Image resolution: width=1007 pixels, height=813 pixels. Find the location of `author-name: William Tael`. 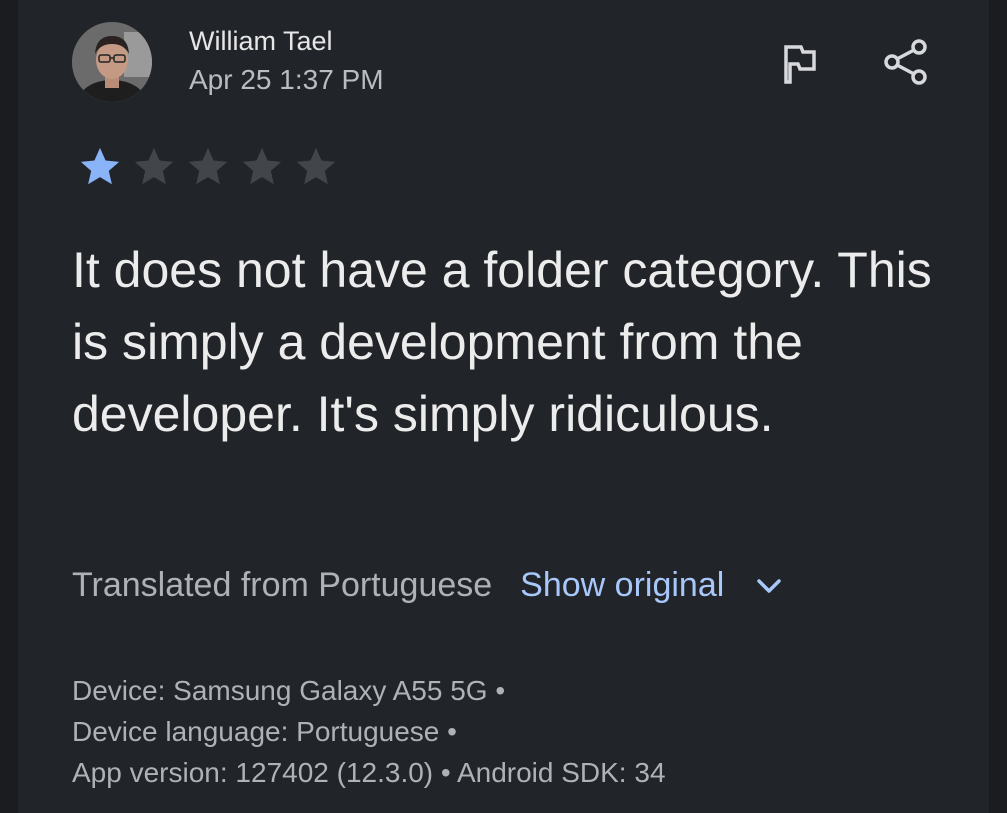

author-name: William Tael is located at coordinates (261, 41).